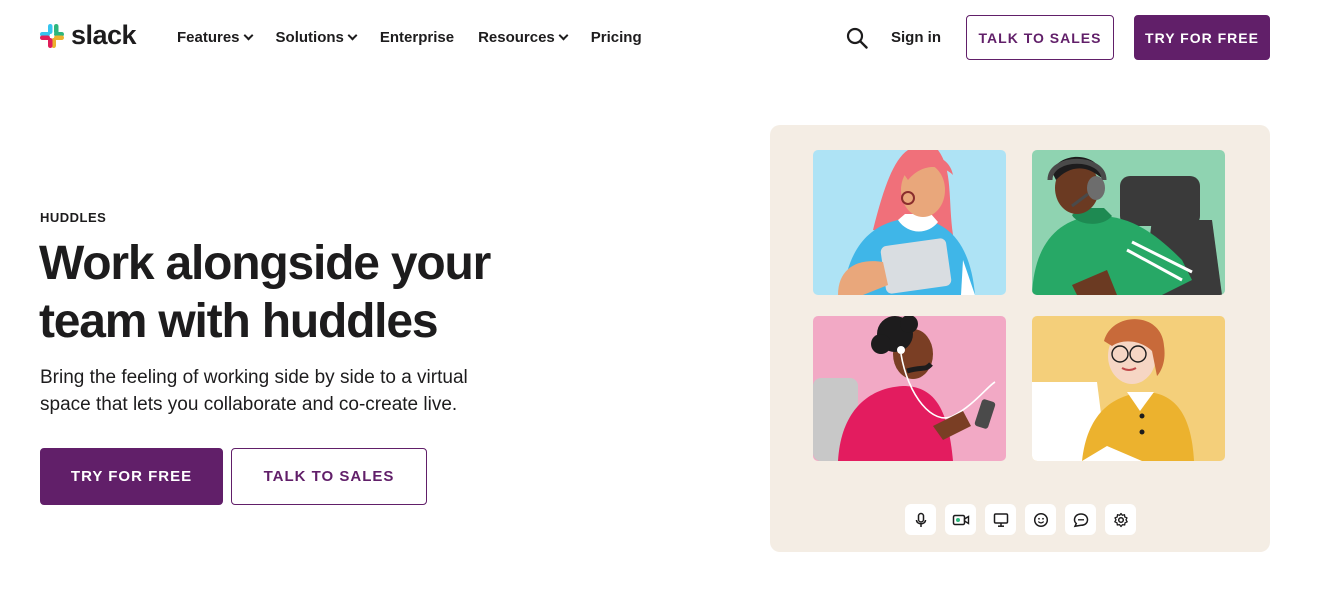 This screenshot has width=1324, height=614. What do you see at coordinates (1020, 519) in the screenshot?
I see `huddle-controls` at bounding box center [1020, 519].